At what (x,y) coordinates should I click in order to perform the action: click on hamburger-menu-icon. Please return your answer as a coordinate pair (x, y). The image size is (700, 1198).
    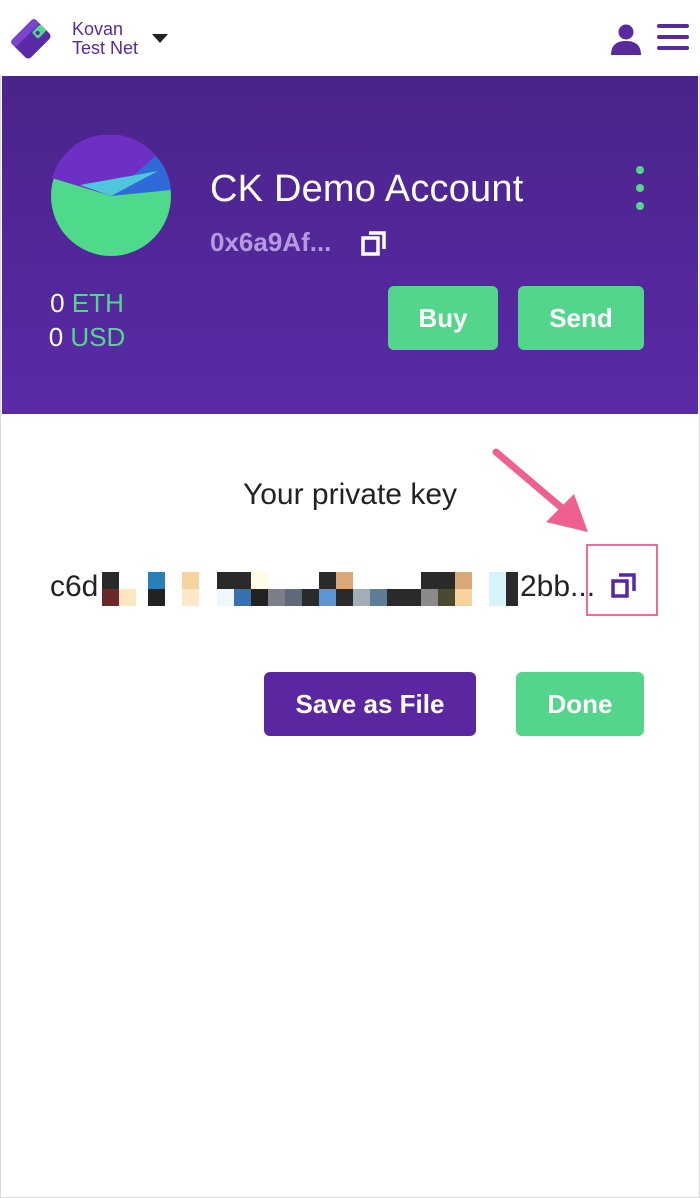
    Looking at the image, I should click on (673, 38).